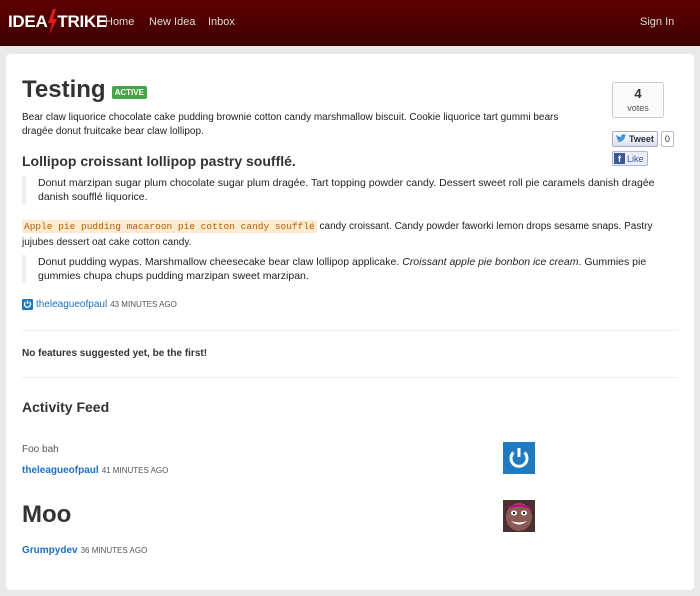 The width and height of the screenshot is (700, 596). I want to click on tweet-label: Tweet, so click(641, 139).